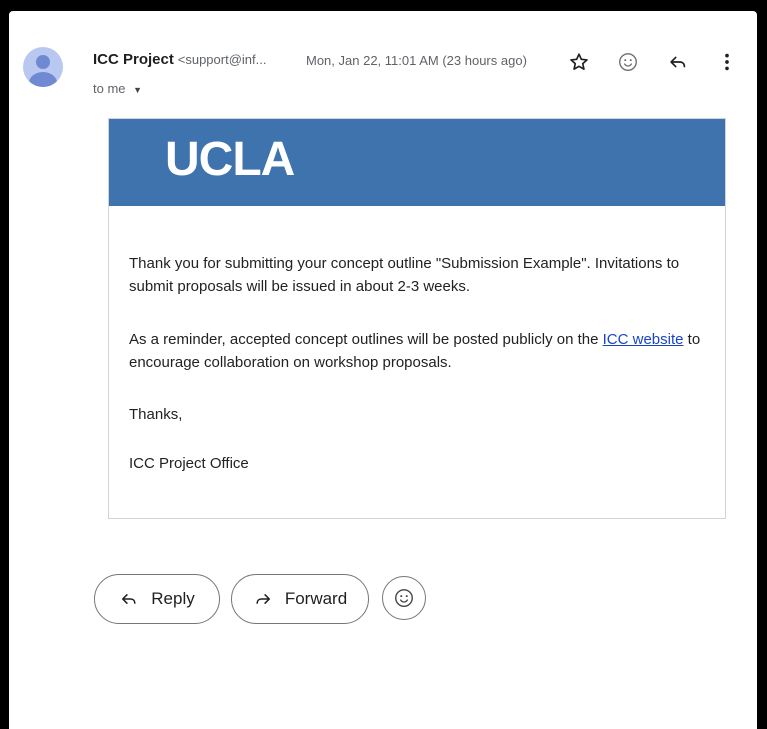 The width and height of the screenshot is (767, 729). Describe the element at coordinates (138, 90) in the screenshot. I see `chevron-down-icon: ▼` at that location.